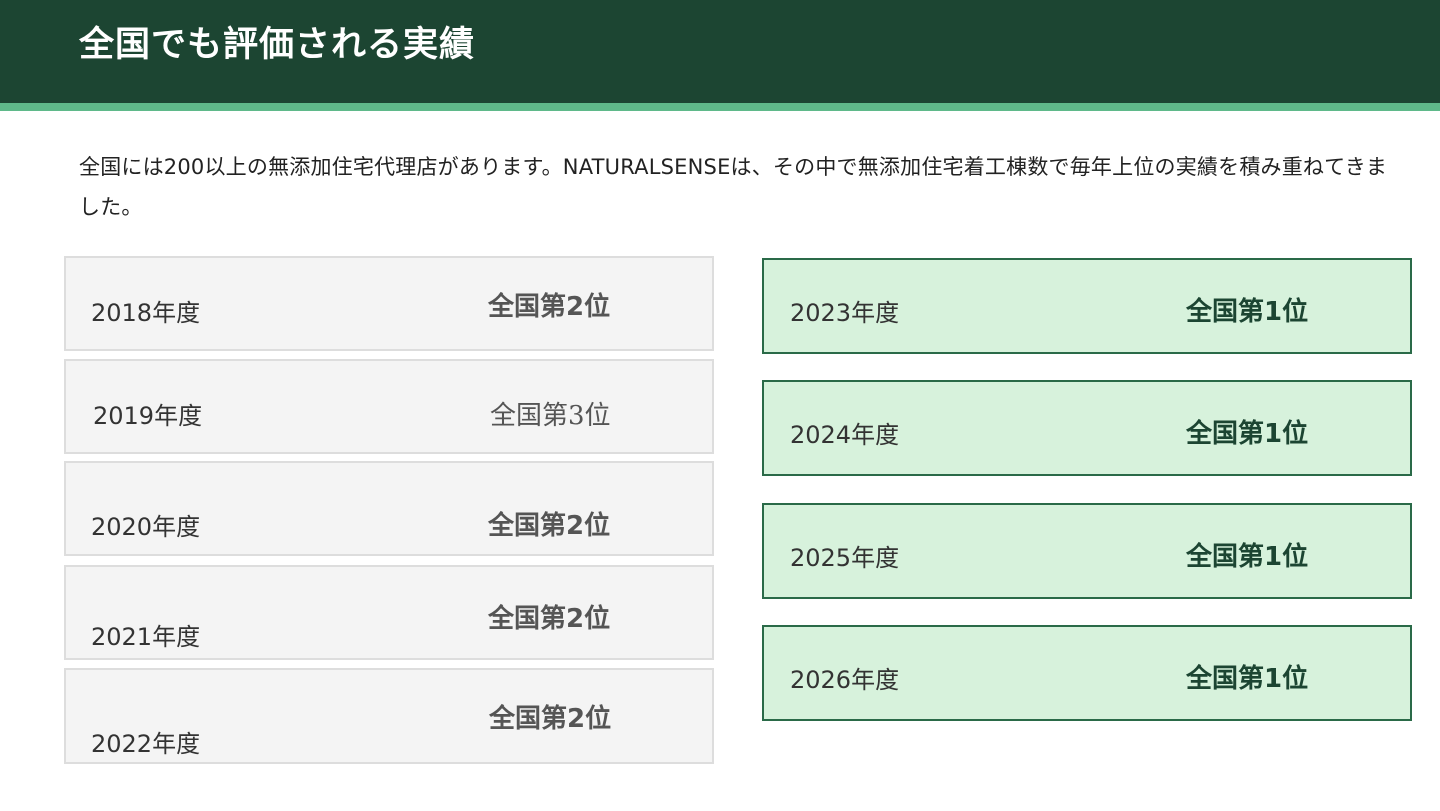 The image size is (1440, 811). What do you see at coordinates (146, 744) in the screenshot?
I see `record-year: 2022年度` at bounding box center [146, 744].